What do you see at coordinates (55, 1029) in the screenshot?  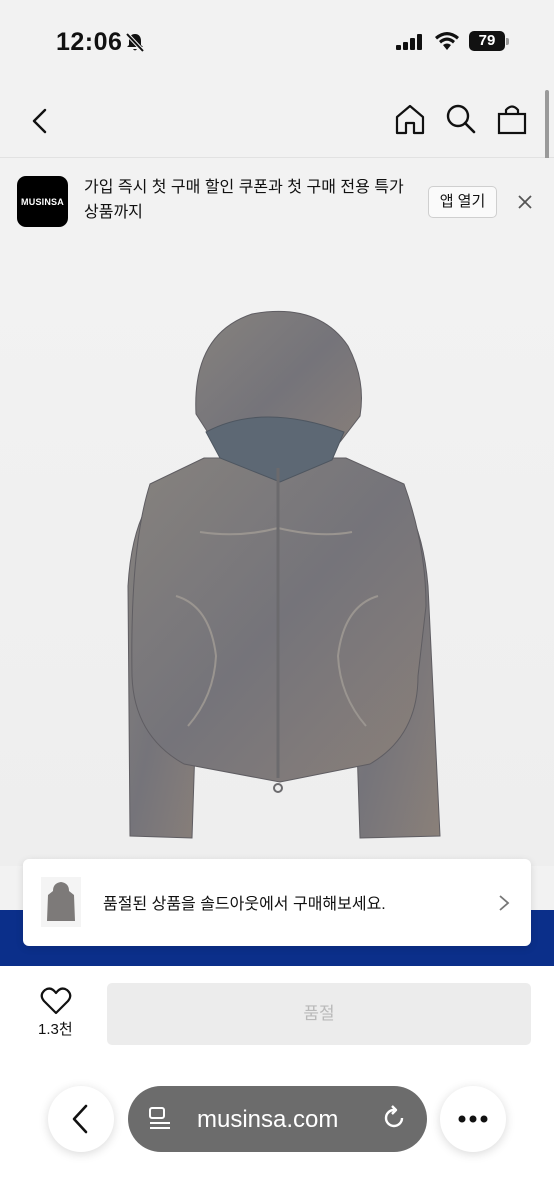 I see `like-count: 1.3천` at bounding box center [55, 1029].